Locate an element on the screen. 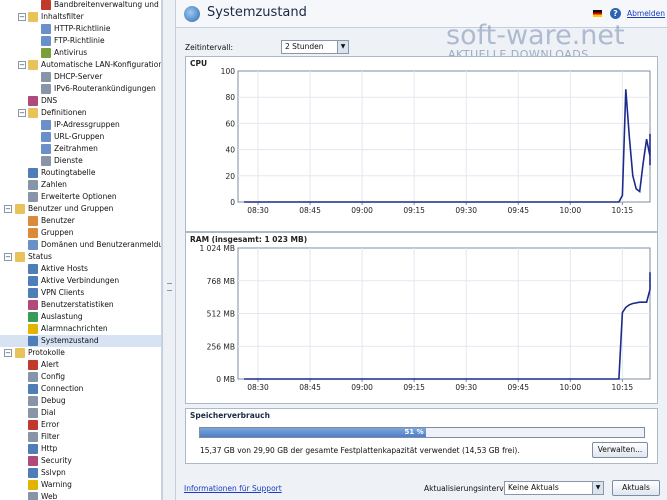 The width and height of the screenshot is (667, 500). system-icon is located at coordinates (33, 341).